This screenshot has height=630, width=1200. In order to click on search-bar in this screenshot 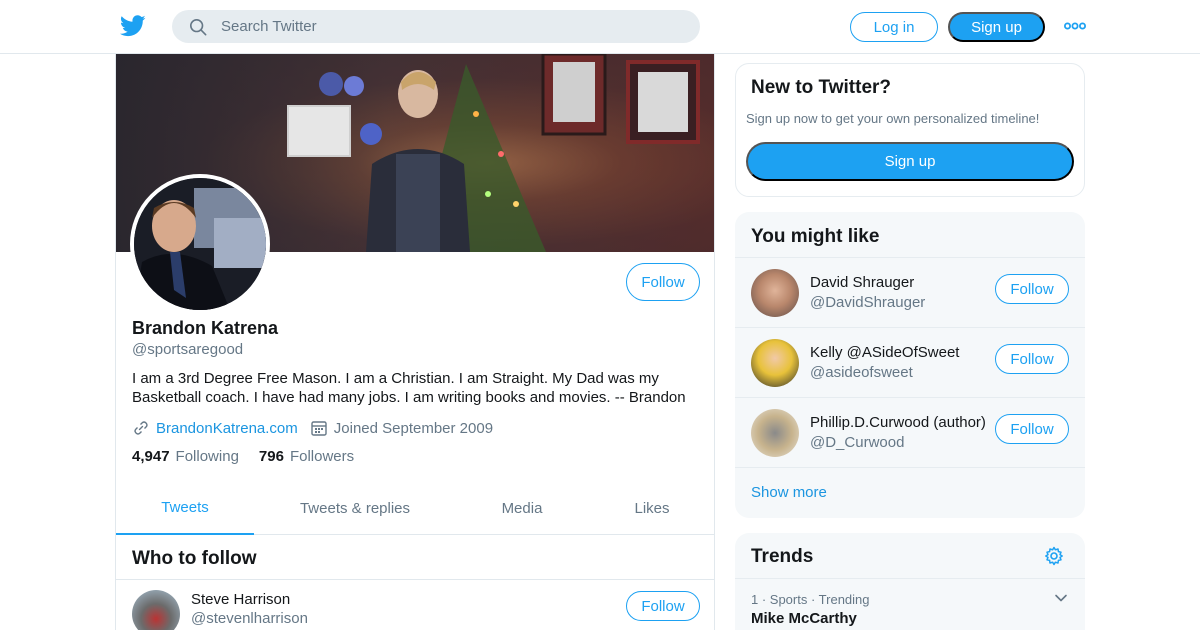, I will do `click(436, 26)`.